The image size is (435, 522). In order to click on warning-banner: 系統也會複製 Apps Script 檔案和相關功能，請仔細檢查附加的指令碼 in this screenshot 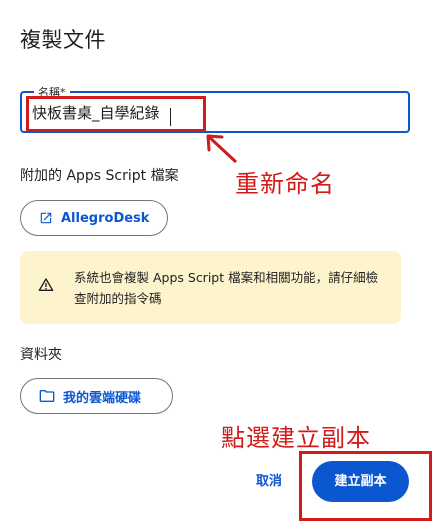, I will do `click(210, 287)`.